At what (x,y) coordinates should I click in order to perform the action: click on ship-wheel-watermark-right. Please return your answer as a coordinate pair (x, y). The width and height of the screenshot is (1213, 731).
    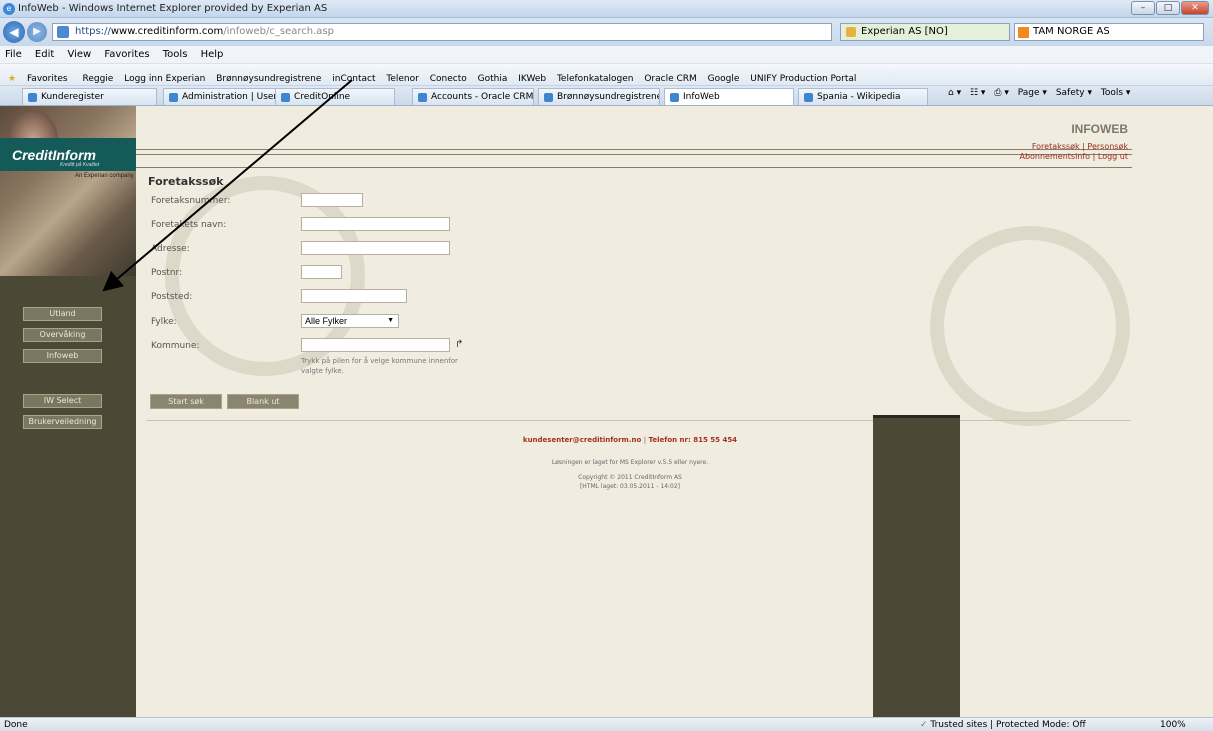
    Looking at the image, I should click on (1030, 326).